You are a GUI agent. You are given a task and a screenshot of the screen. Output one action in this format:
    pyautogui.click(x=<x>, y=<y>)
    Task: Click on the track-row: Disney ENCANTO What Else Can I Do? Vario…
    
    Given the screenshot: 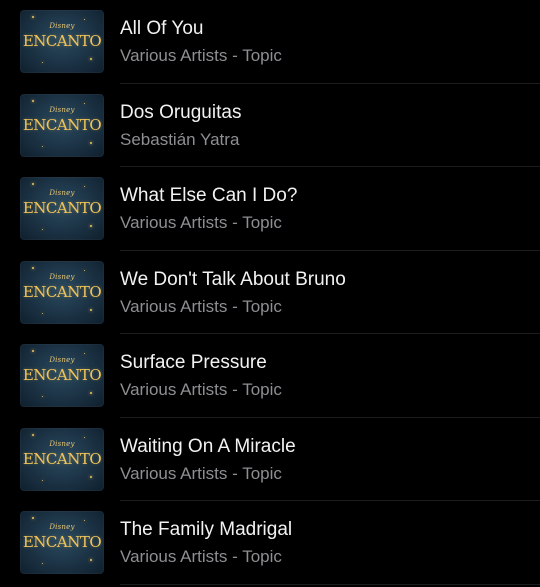 What is the action you would take?
    pyautogui.click(x=270, y=209)
    